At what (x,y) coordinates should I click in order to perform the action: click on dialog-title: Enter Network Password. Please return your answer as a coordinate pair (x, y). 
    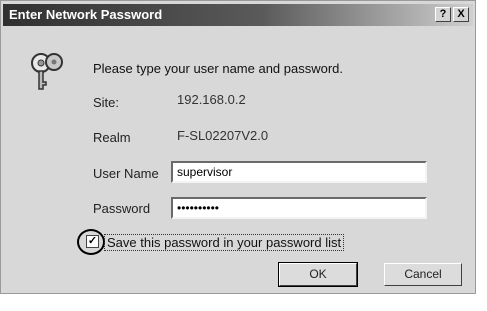
    Looking at the image, I should click on (86, 14).